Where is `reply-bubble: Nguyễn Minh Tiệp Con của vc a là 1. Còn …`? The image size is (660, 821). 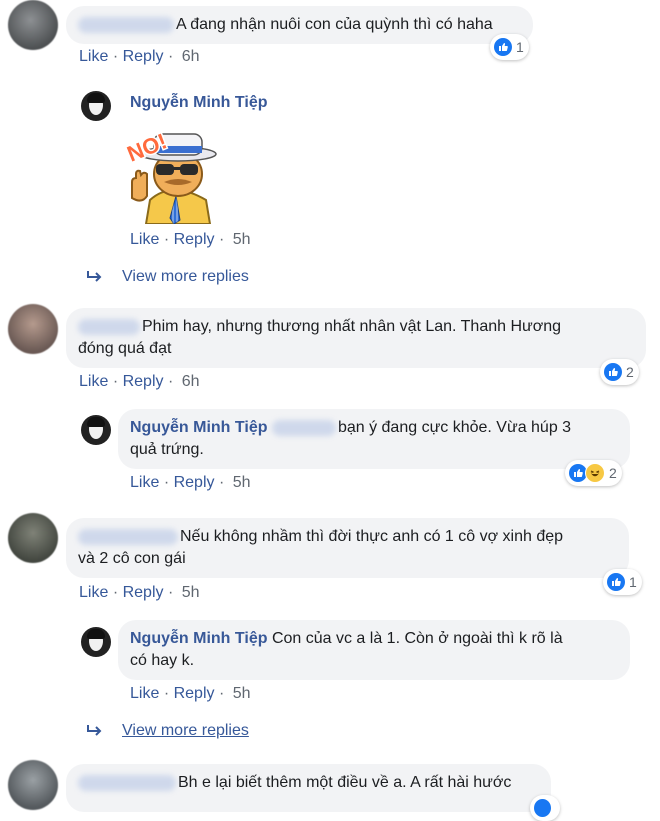
reply-bubble: Nguyễn Minh Tiệp Con của vc a là 1. Còn … is located at coordinates (374, 650).